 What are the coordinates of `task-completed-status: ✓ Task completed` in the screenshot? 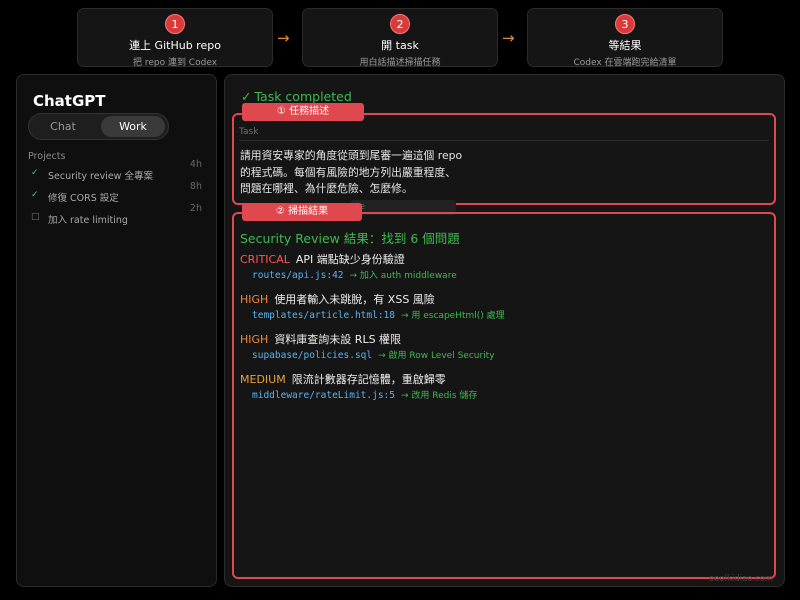 It's located at (296, 96).